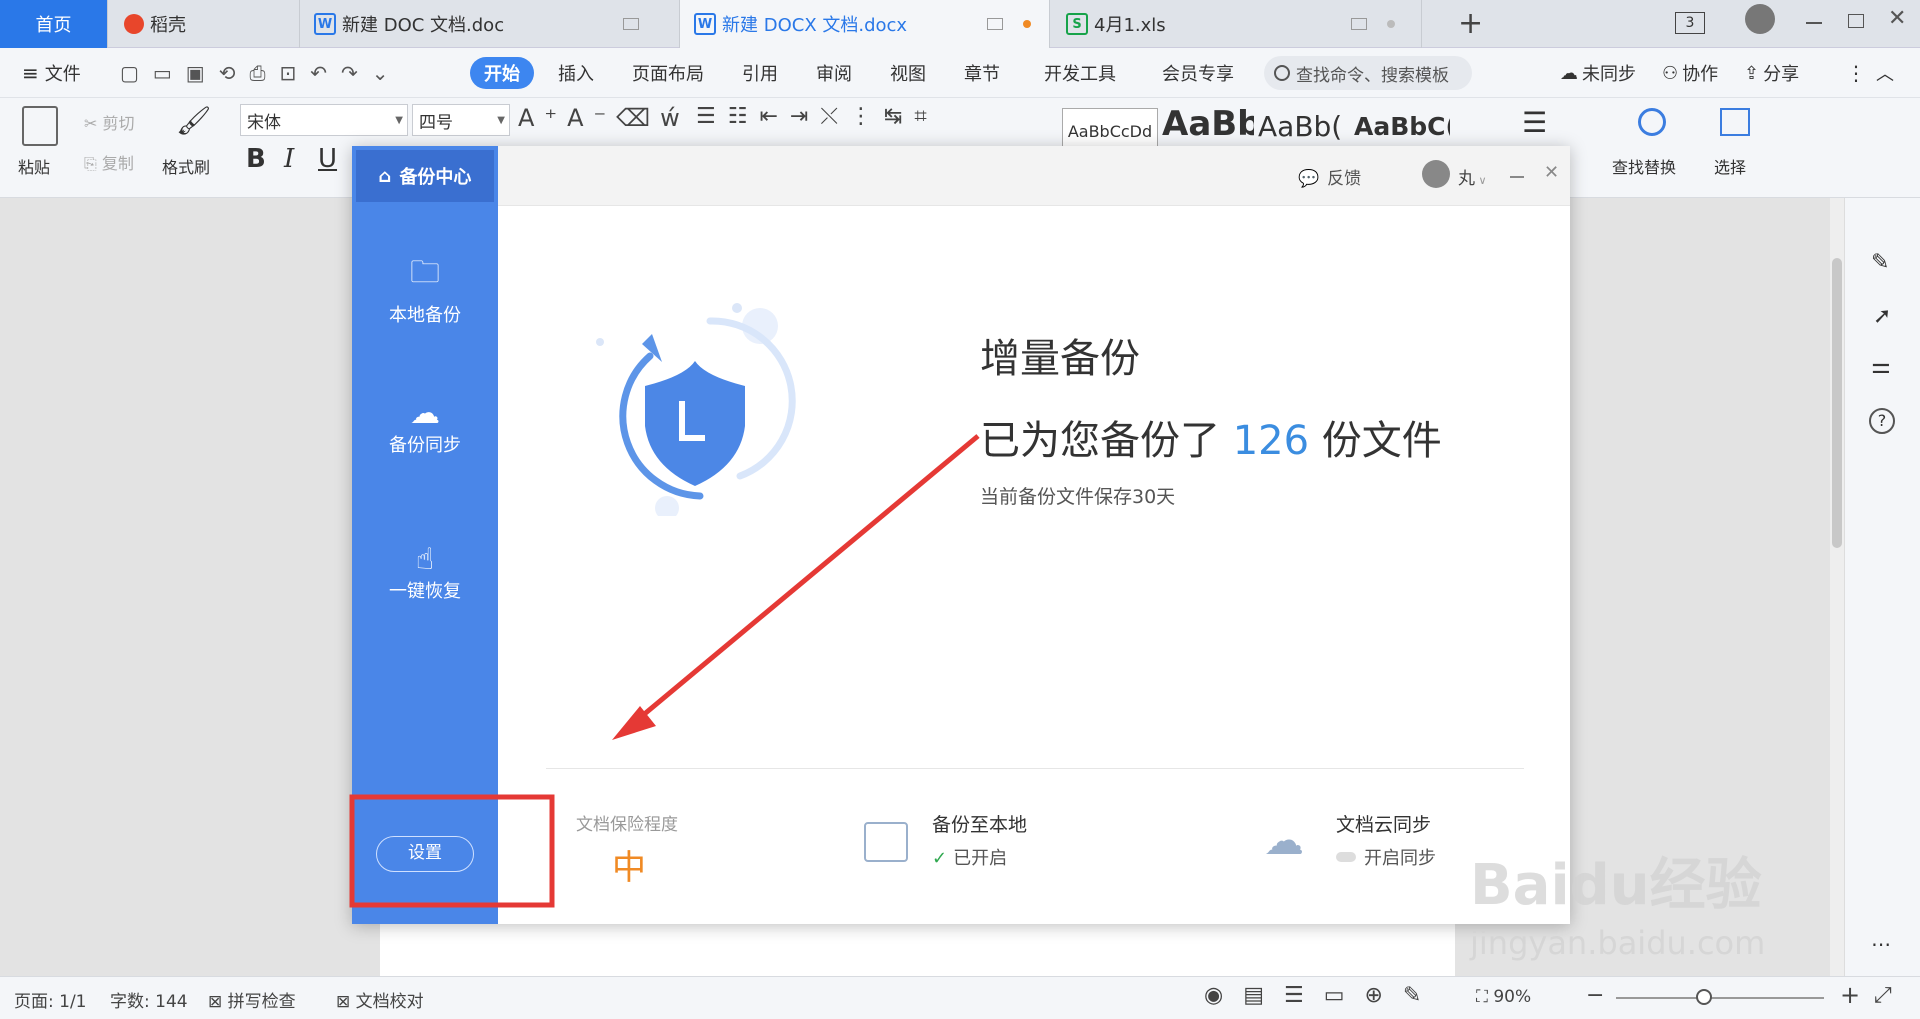  I want to click on zoom-out-icon: −, so click(1595, 995).